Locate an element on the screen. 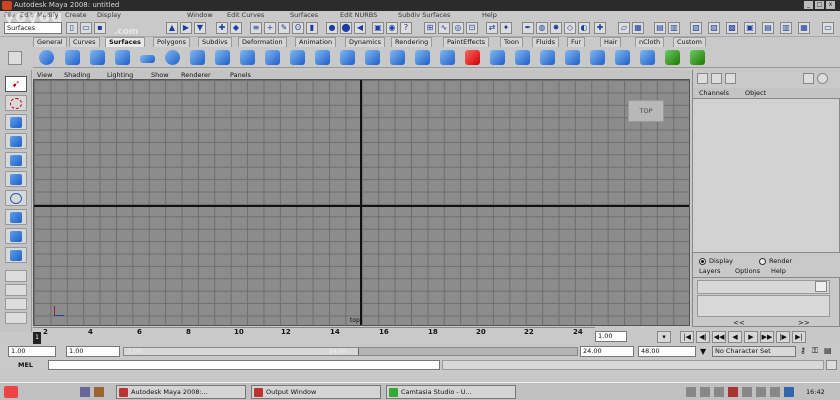  tab-general: General is located at coordinates (50, 42).